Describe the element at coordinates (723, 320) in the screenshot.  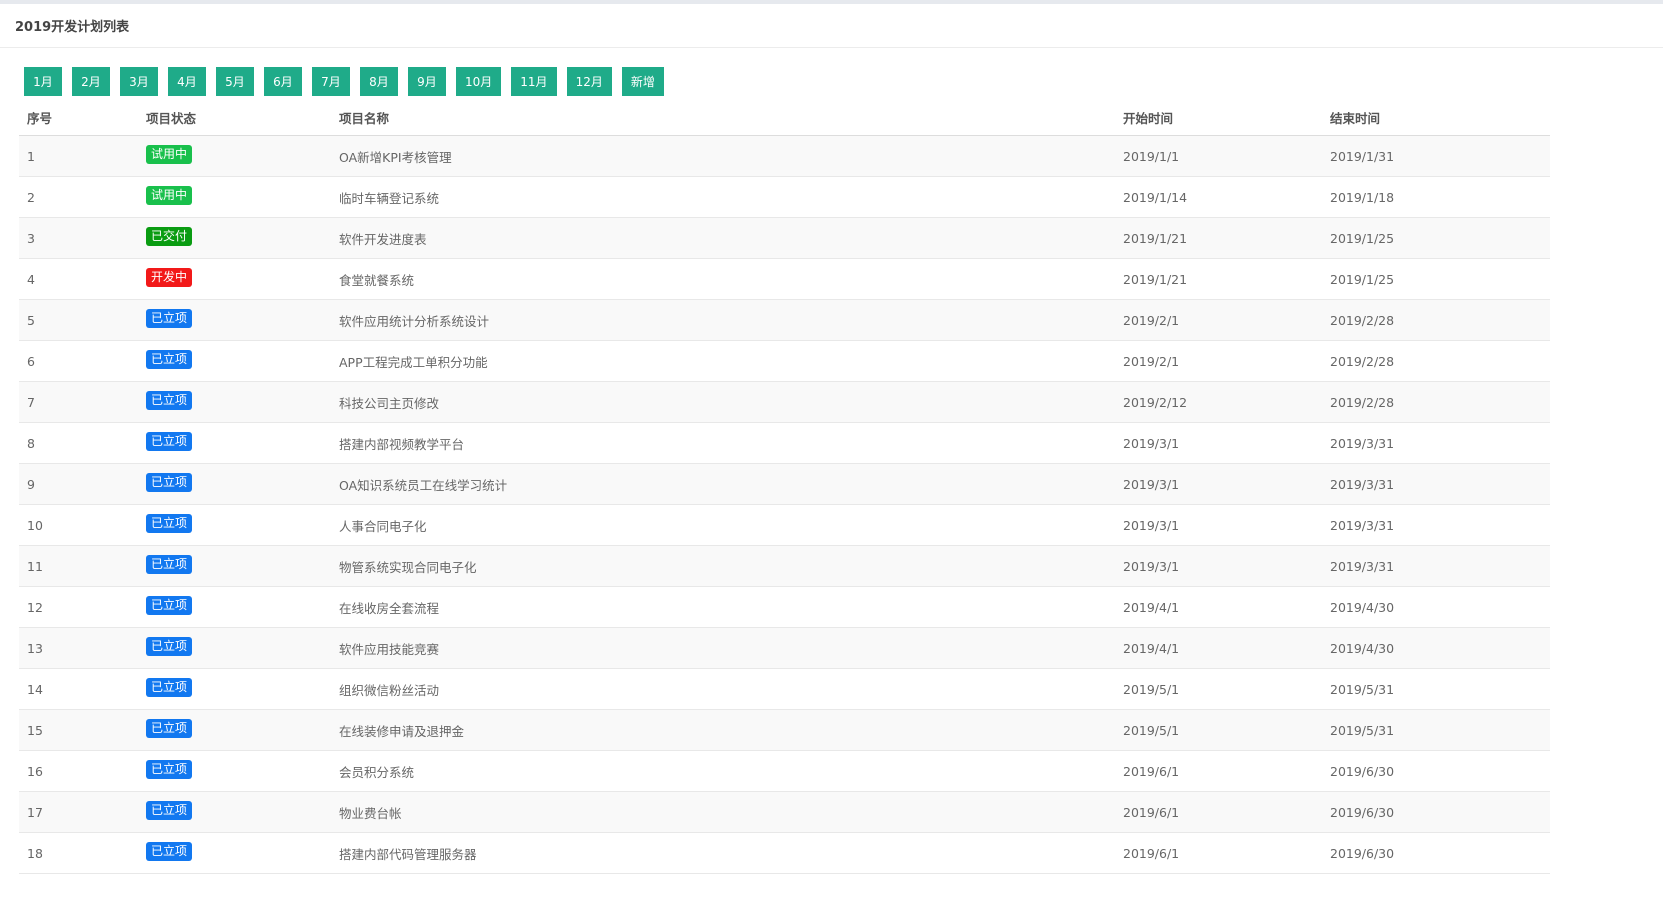
I see `cell-project-name: 软件应用统计分析系统设计` at that location.